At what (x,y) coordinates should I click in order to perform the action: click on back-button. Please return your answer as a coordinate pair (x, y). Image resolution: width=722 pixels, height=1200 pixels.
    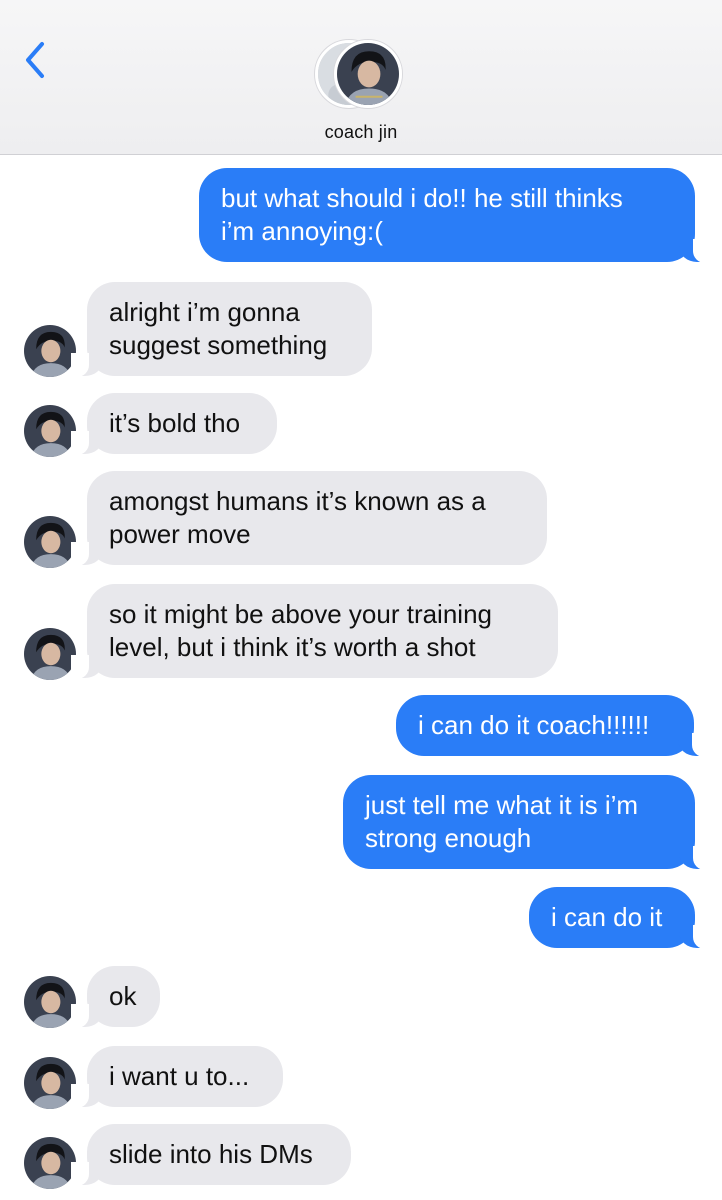
    Looking at the image, I should click on (35, 60).